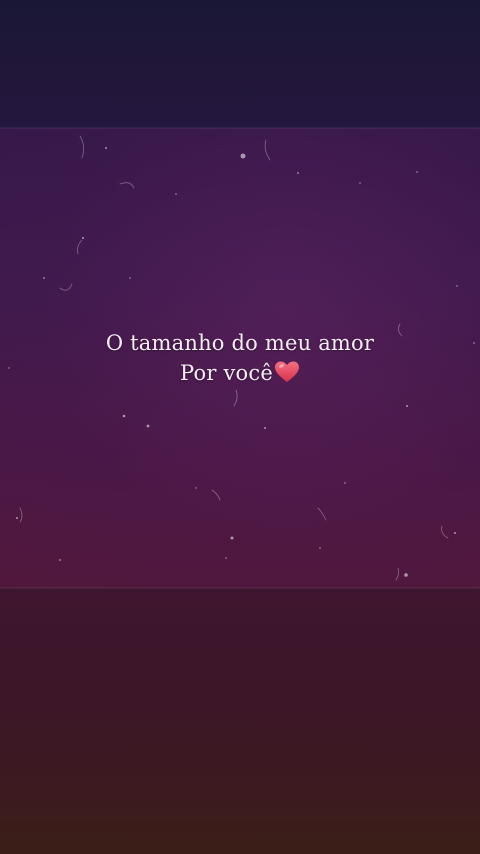  I want to click on heart-icon, so click(286, 371).